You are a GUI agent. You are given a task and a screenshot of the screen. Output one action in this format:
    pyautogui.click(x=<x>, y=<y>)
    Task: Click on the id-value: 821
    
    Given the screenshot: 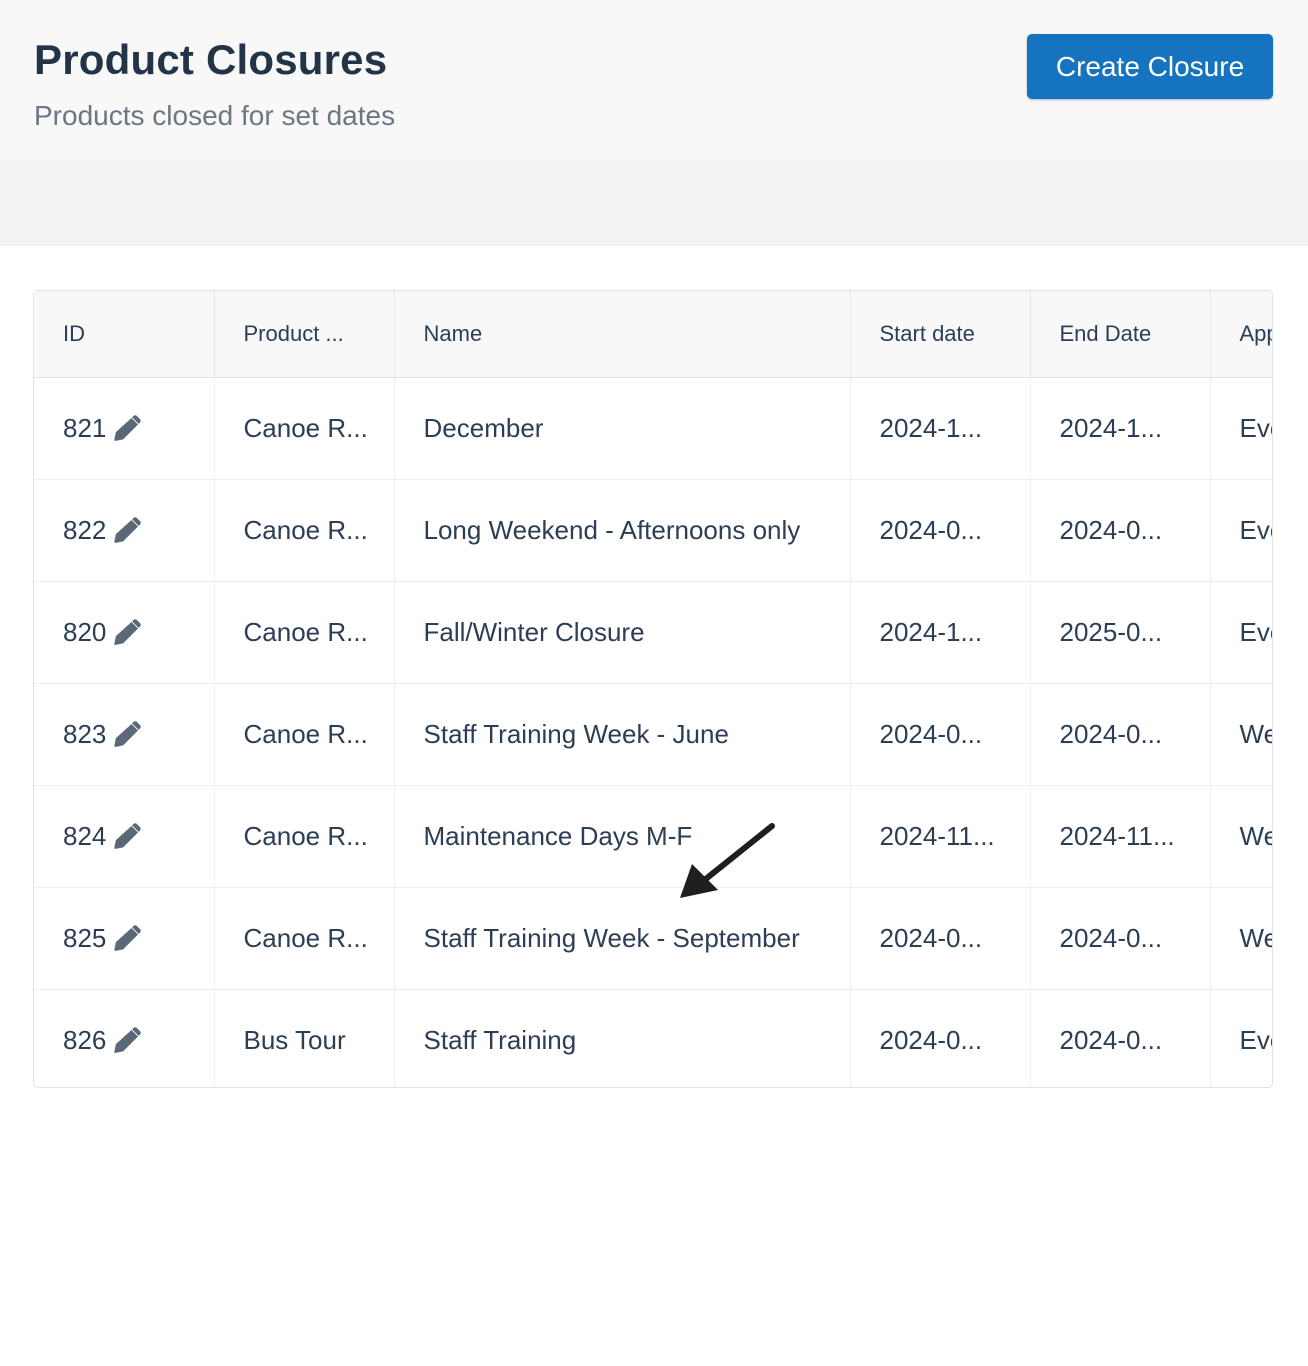 What is the action you would take?
    pyautogui.click(x=85, y=428)
    